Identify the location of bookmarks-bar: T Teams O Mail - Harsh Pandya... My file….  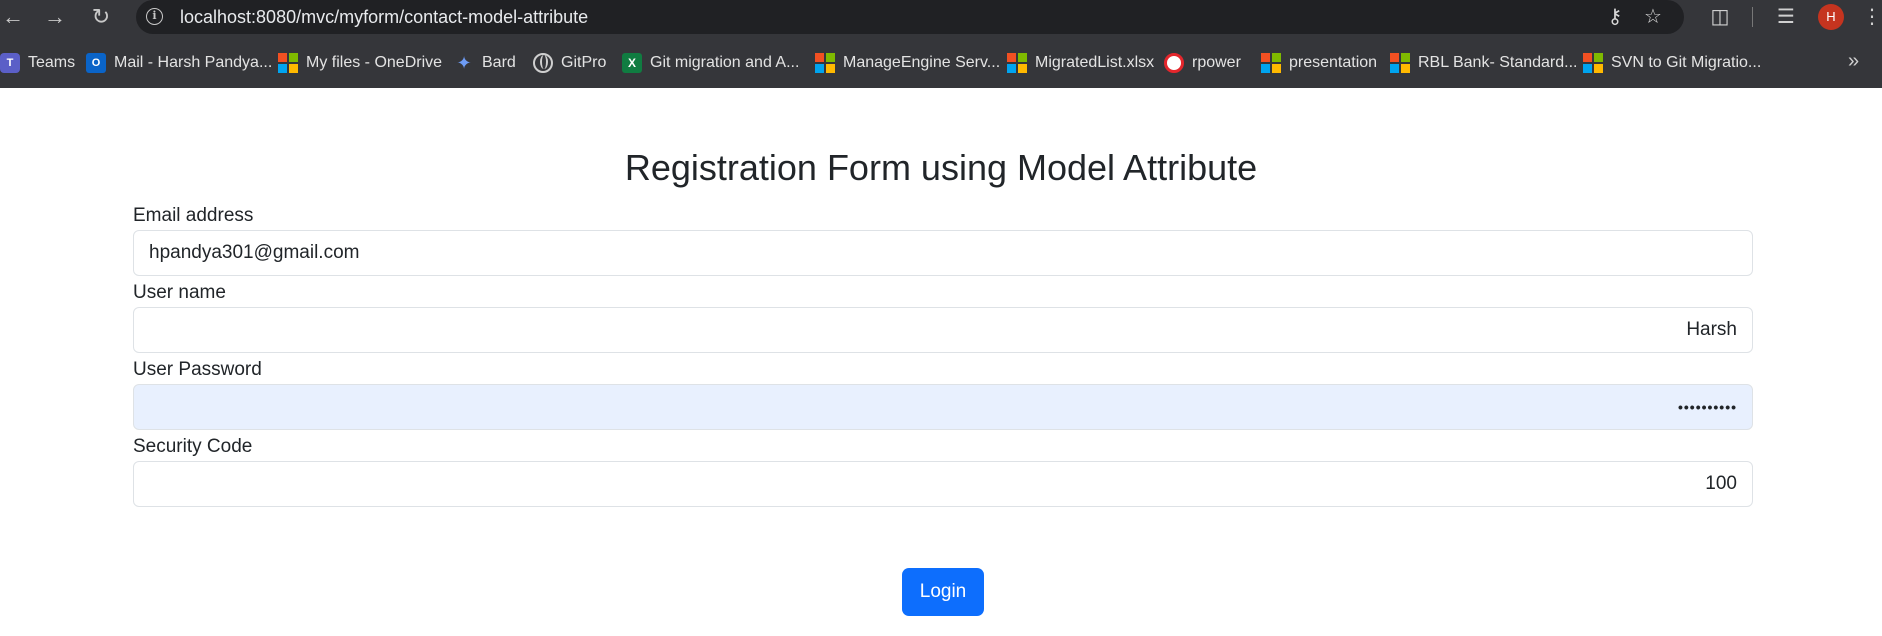
(941, 63).